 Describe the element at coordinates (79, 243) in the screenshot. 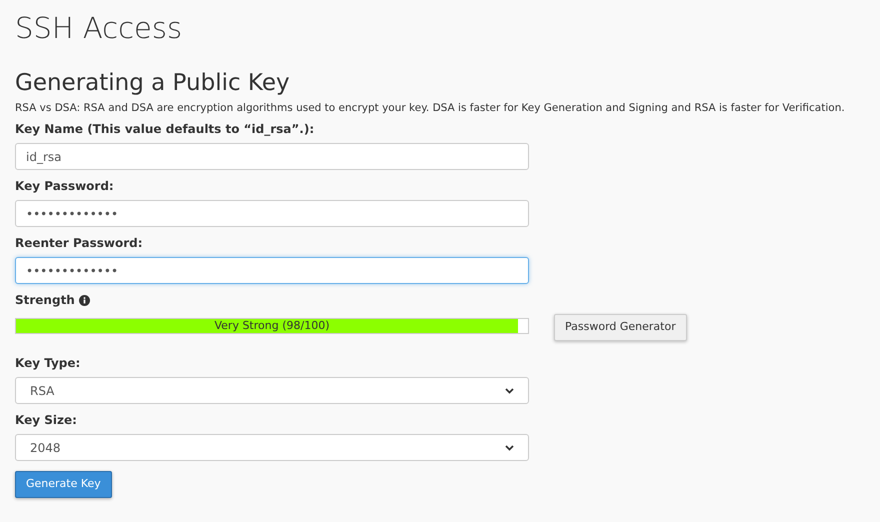

I see `field-label: Reenter Password:` at that location.